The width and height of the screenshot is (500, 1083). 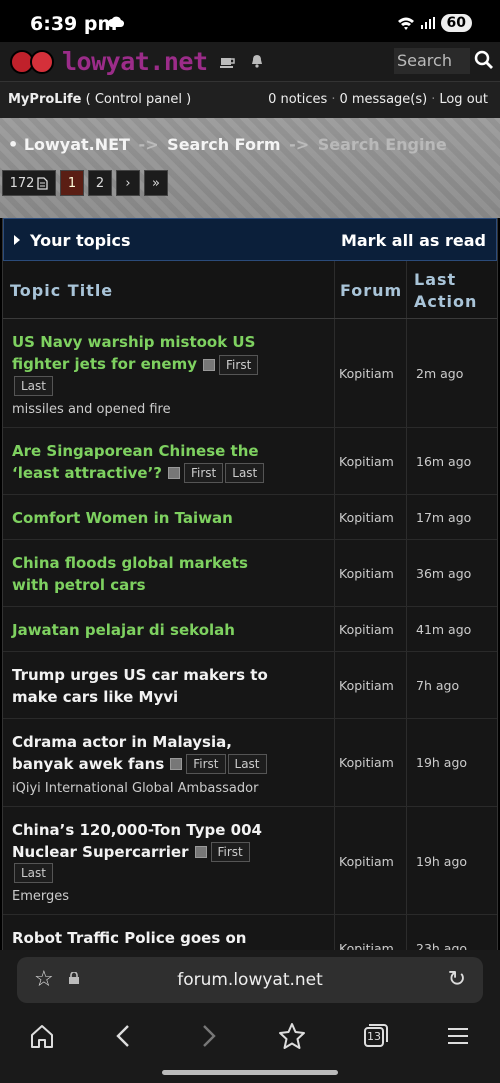 I want to click on notification-bell-icon, so click(x=257, y=61).